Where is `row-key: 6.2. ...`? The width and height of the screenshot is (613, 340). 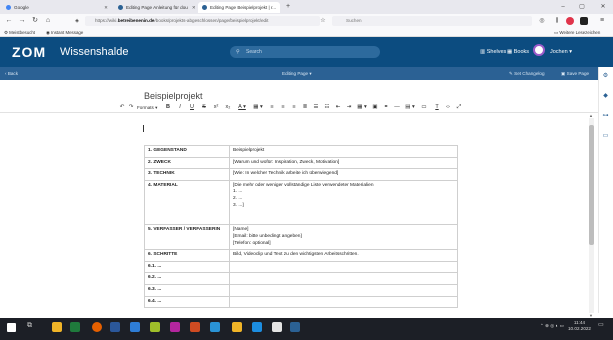
row-key: 6.2. ... is located at coordinates (187, 278).